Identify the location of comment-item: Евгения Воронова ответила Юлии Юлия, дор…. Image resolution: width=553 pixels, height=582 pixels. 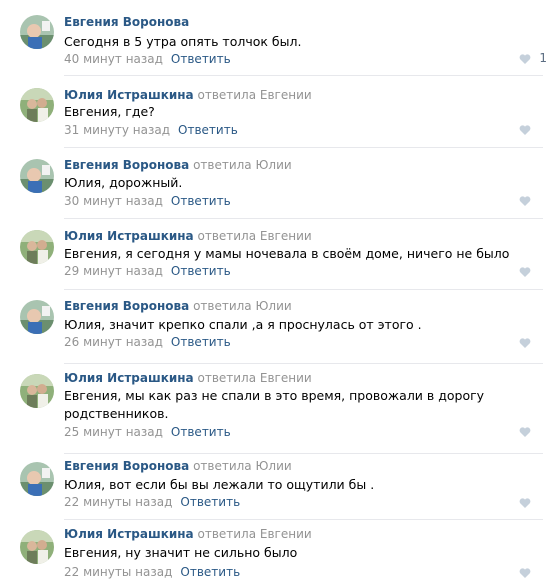
(276, 183).